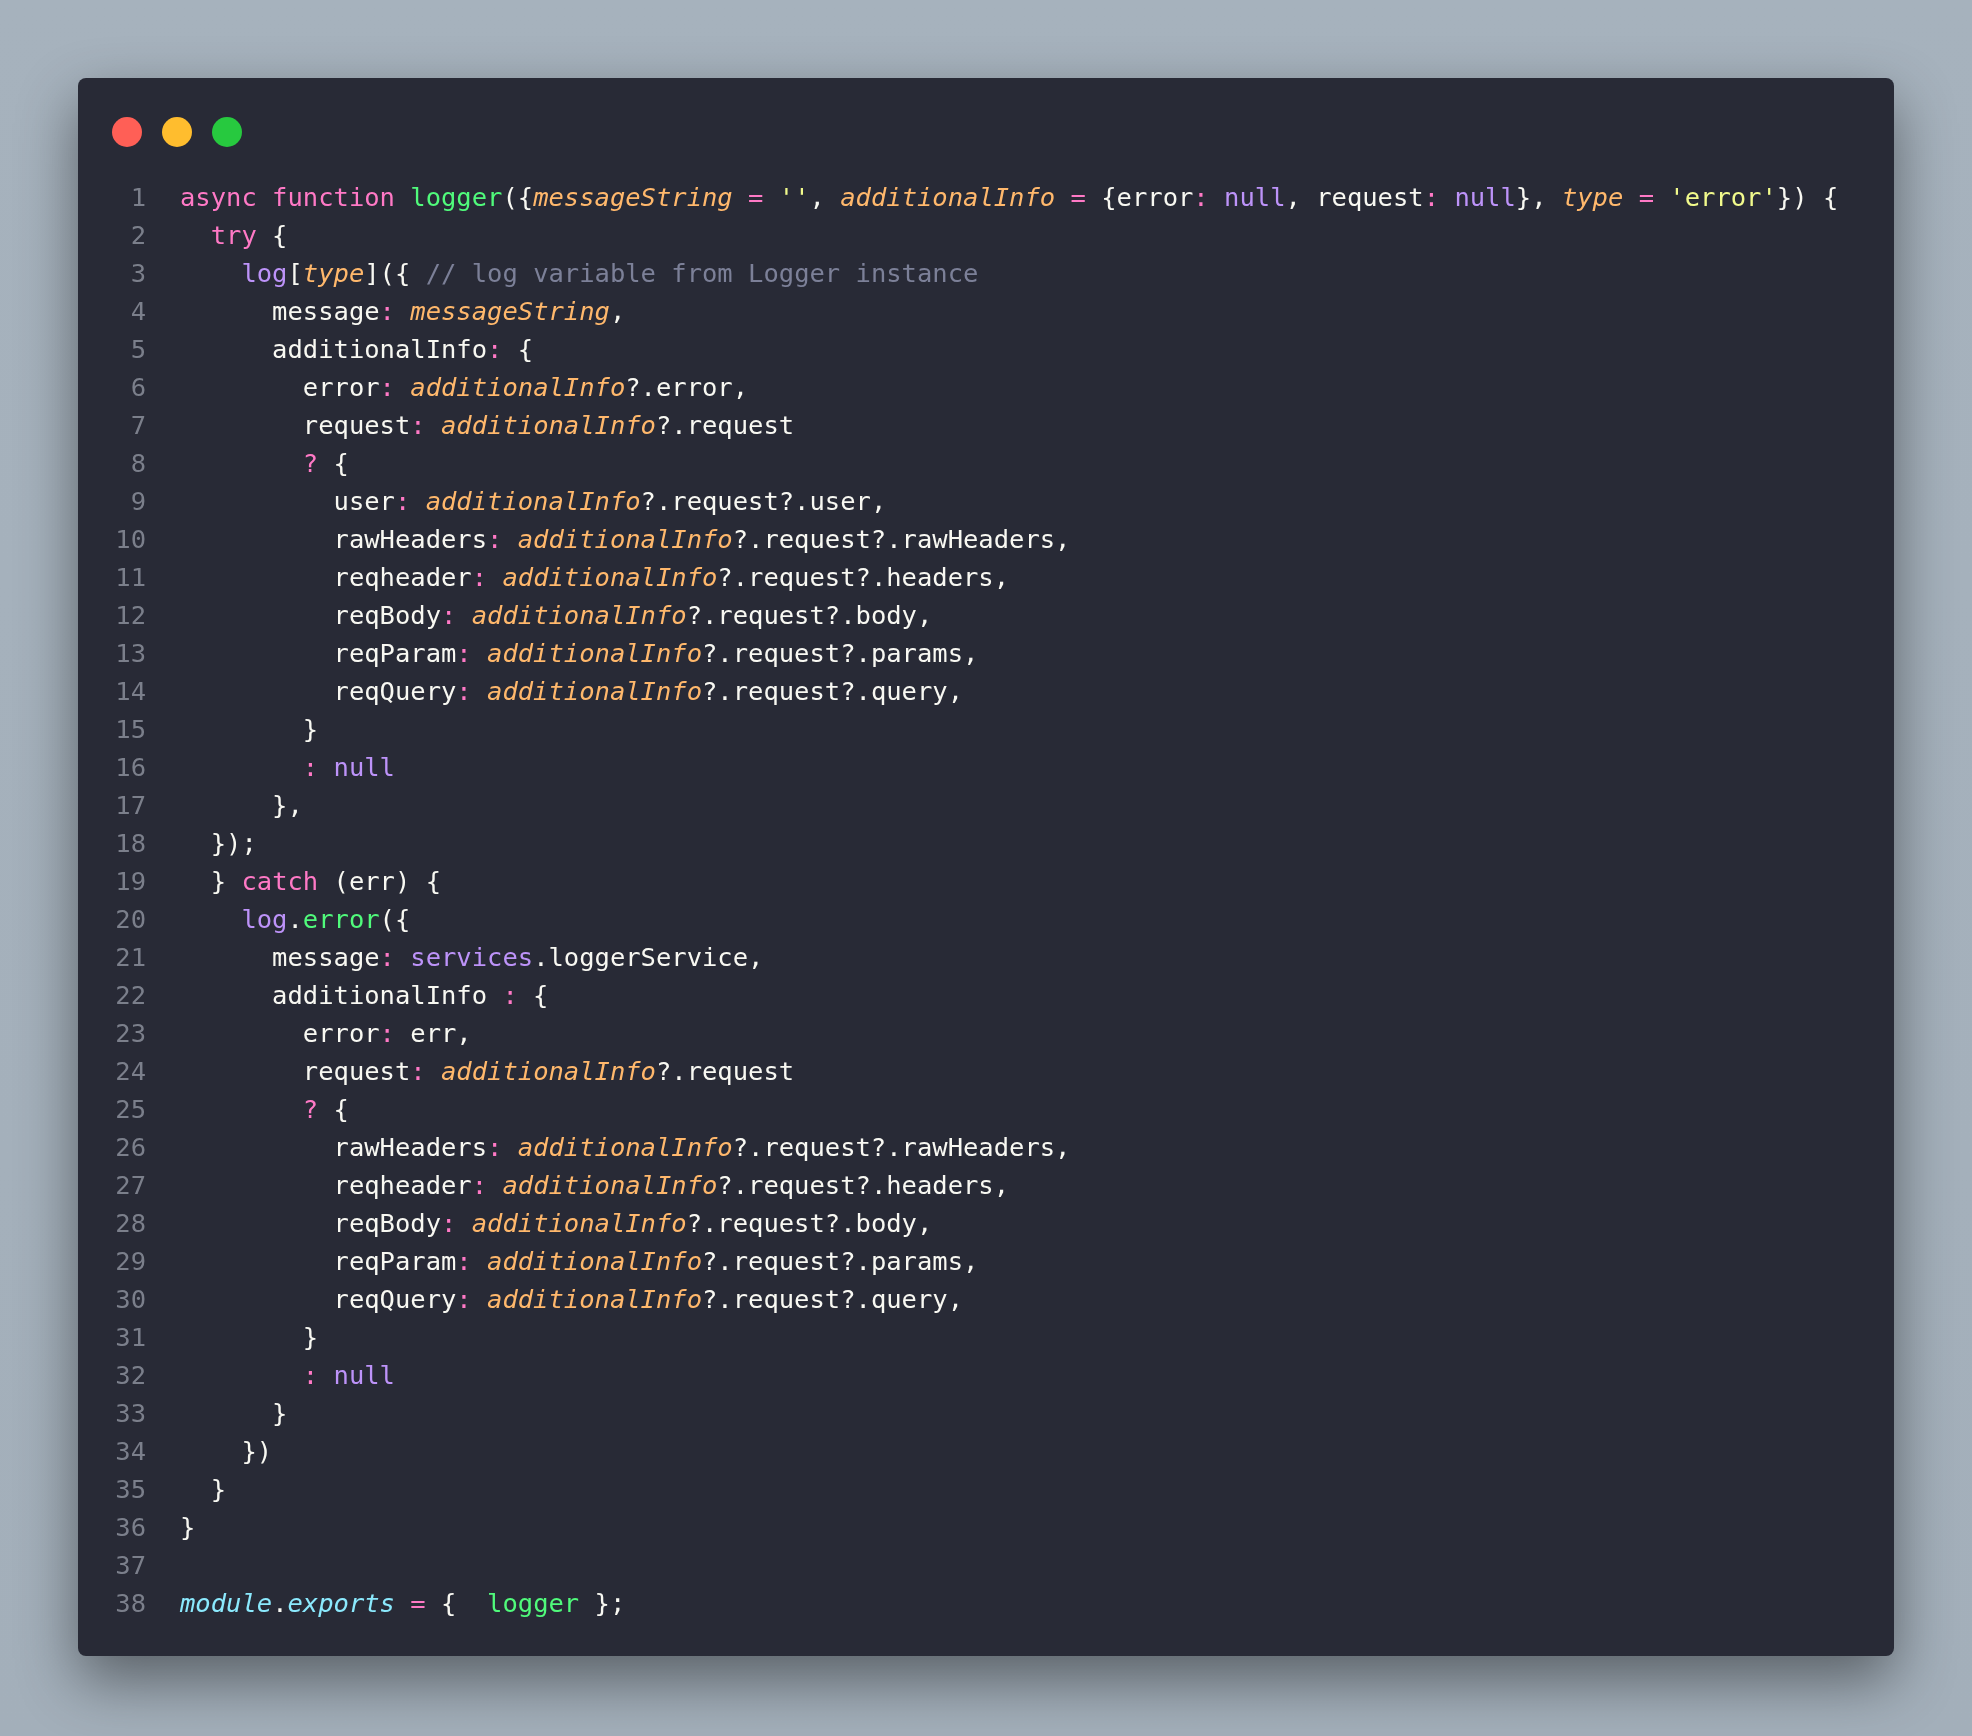 This screenshot has width=1972, height=1736. What do you see at coordinates (130, 1337) in the screenshot?
I see `line-number: 31` at bounding box center [130, 1337].